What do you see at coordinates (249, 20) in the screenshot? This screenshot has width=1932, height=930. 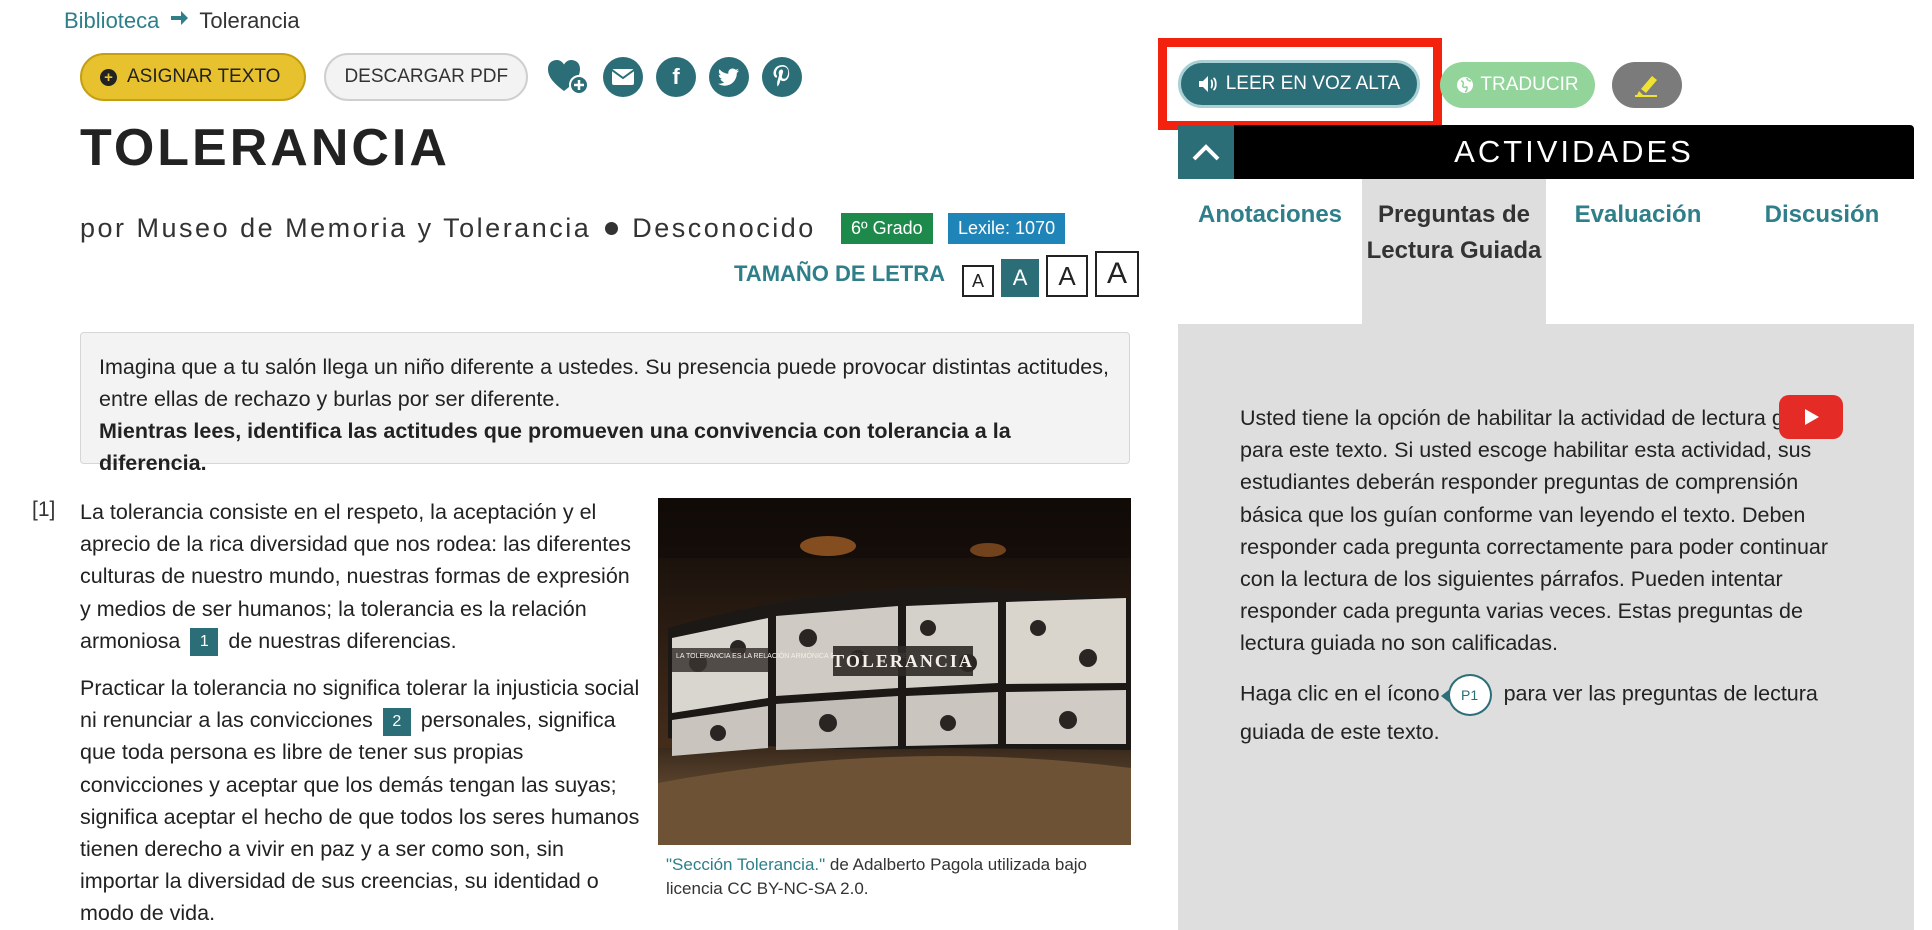 I see `breadcrumb-current: Tolerancia` at bounding box center [249, 20].